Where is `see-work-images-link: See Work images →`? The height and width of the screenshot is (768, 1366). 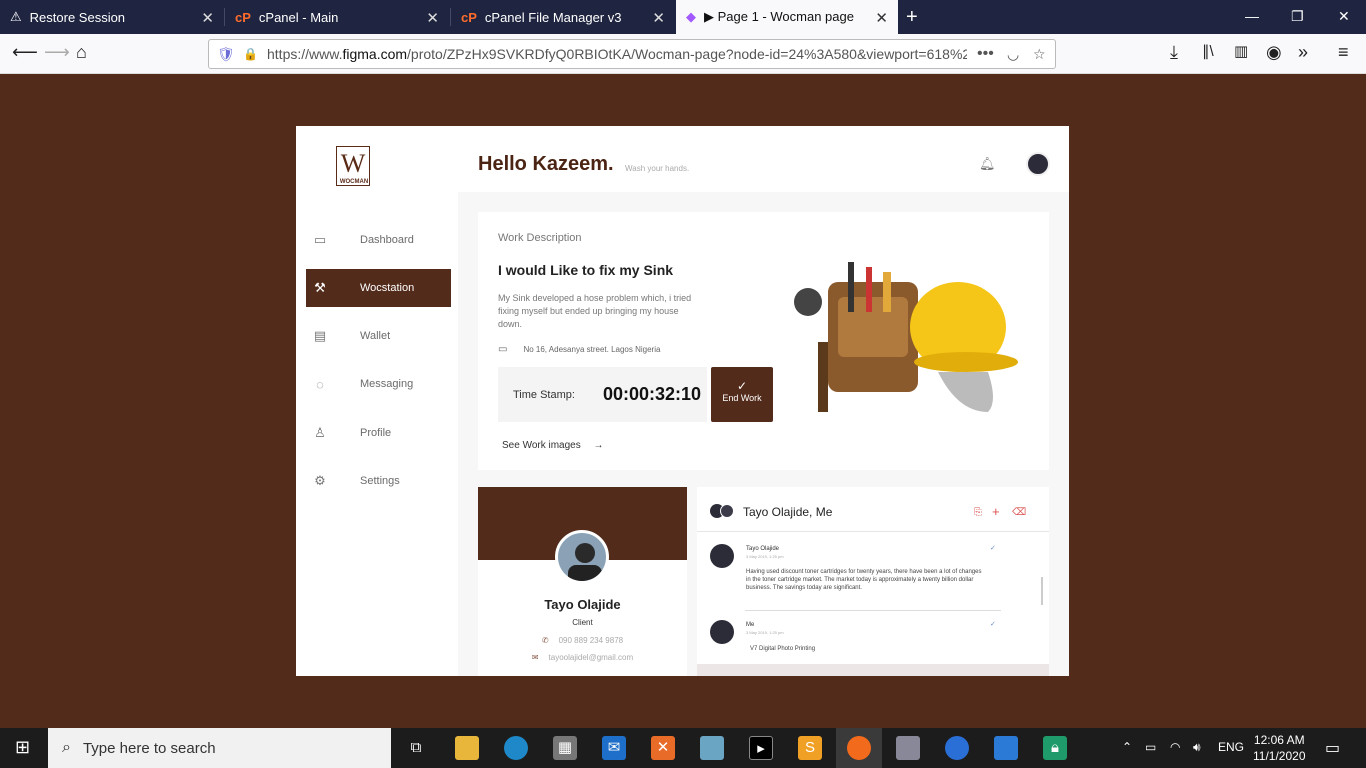 see-work-images-link: See Work images → is located at coordinates (553, 445).